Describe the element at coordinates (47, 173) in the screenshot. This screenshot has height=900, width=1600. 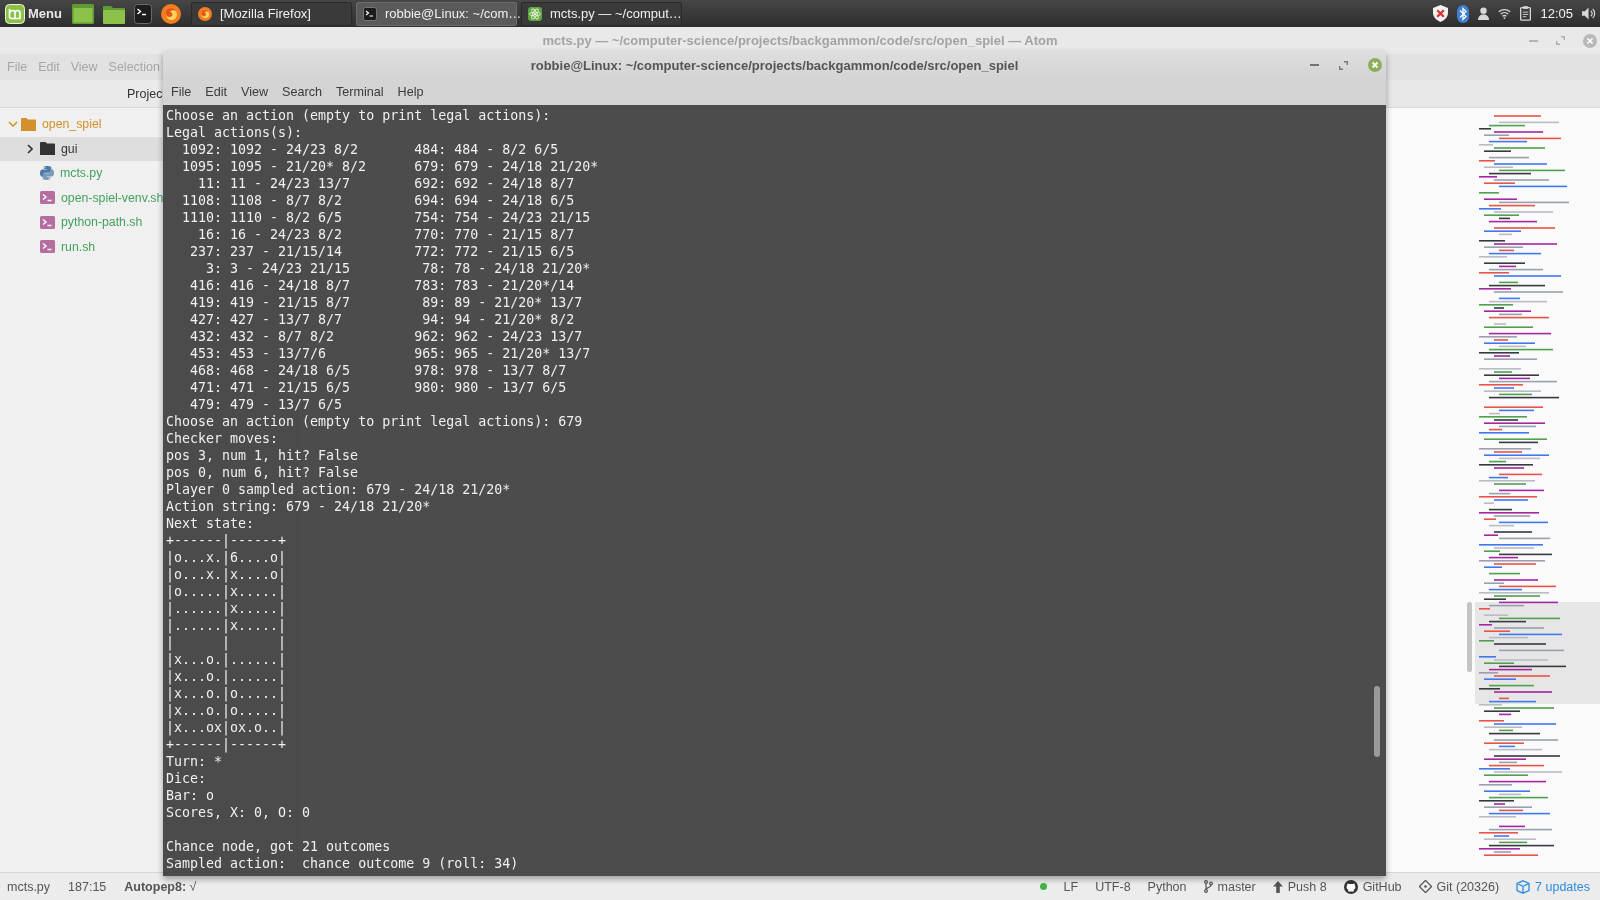
I see `python-icon` at that location.